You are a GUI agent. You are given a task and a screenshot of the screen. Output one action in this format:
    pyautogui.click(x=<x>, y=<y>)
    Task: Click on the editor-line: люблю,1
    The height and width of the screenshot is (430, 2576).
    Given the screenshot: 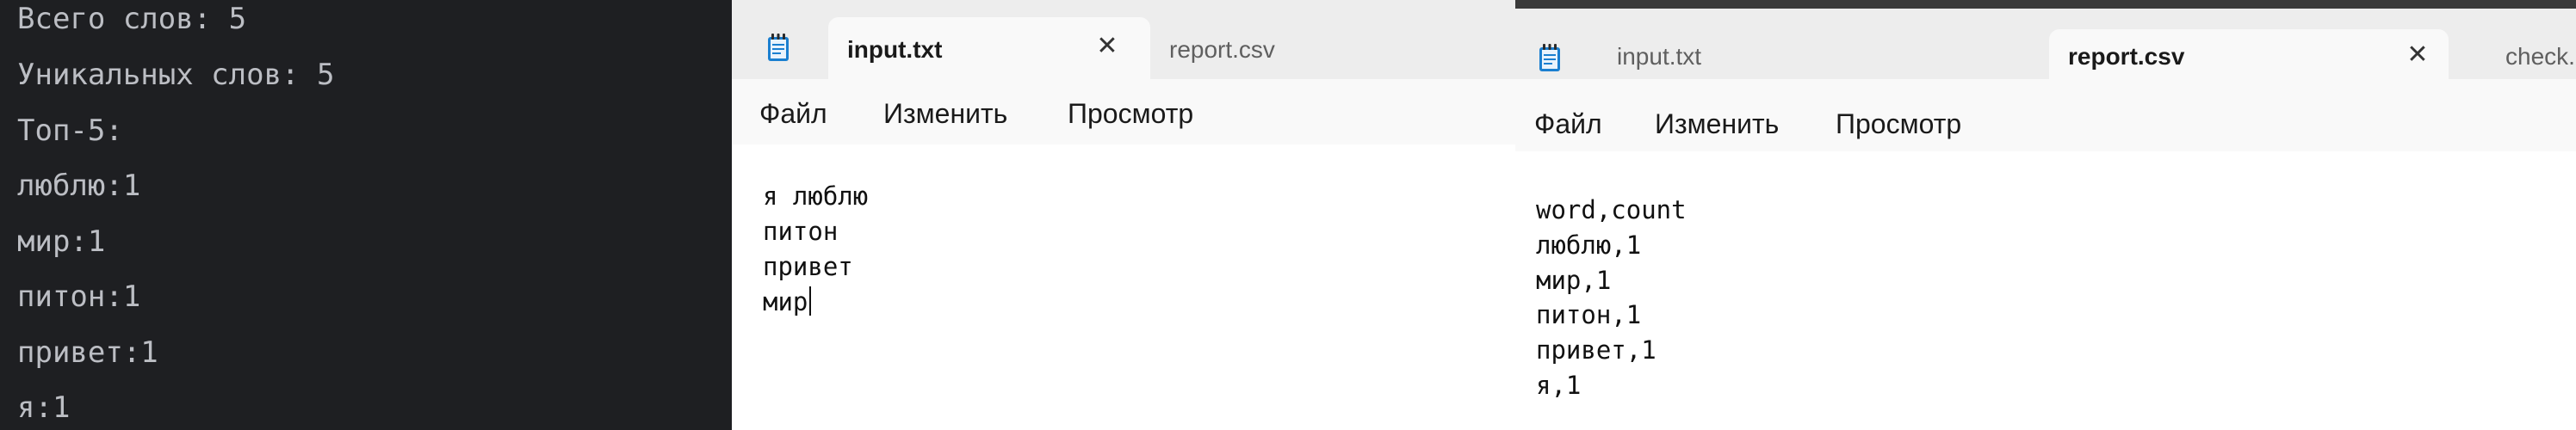 What is the action you would take?
    pyautogui.click(x=1589, y=245)
    